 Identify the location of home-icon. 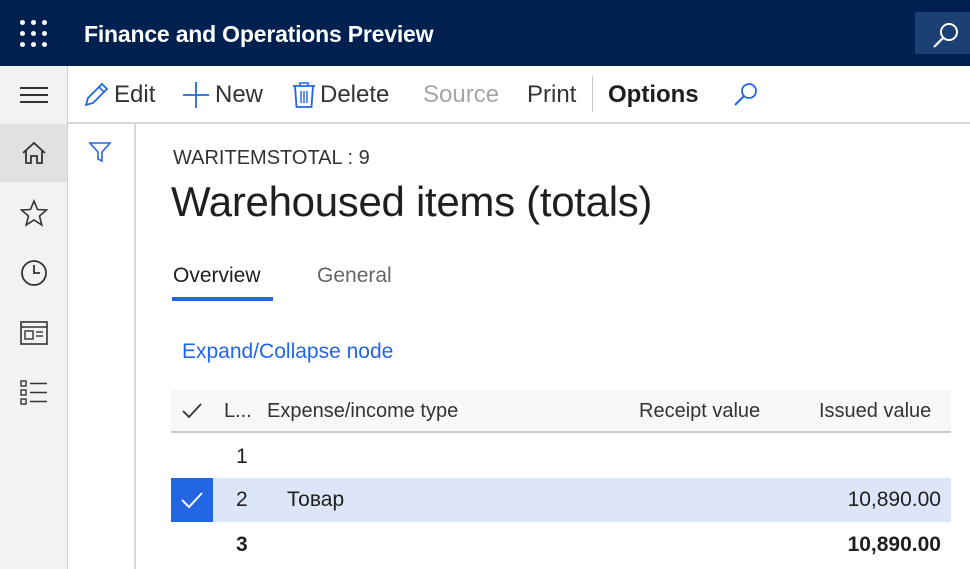
(33, 152).